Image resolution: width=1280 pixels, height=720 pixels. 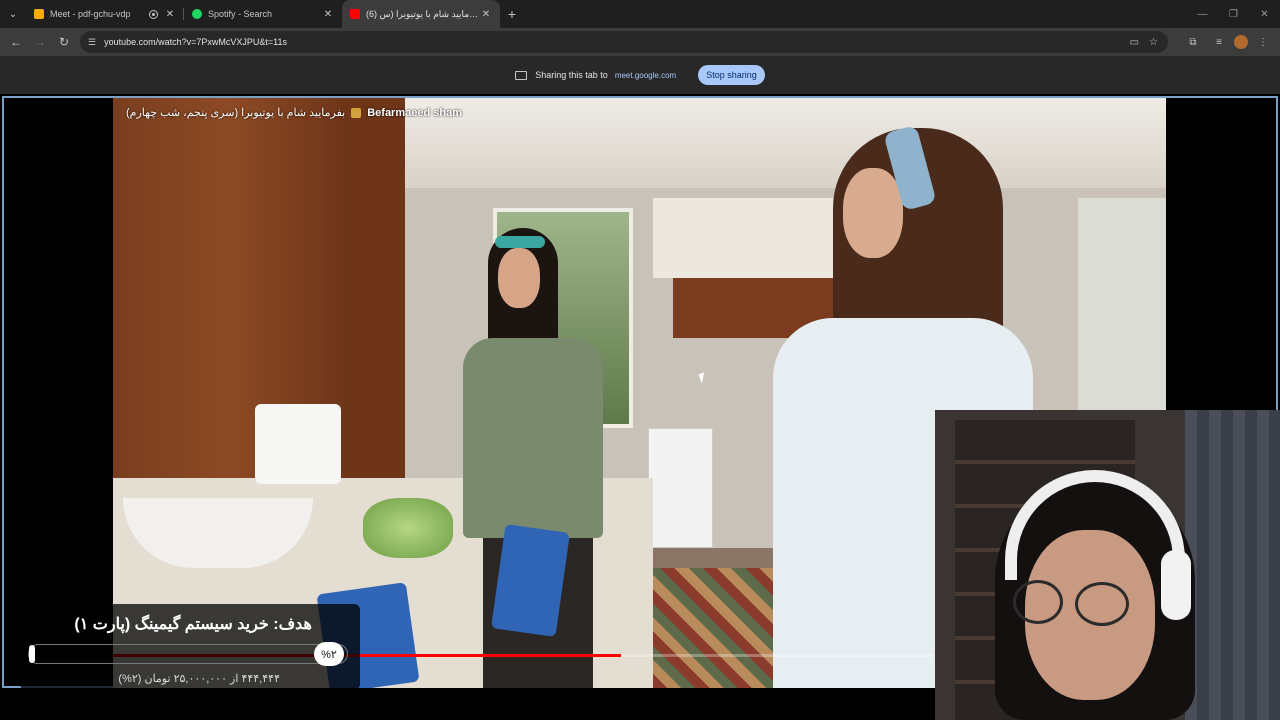 What do you see at coordinates (1219, 42) in the screenshot?
I see `media-controls-icon: ≡` at bounding box center [1219, 42].